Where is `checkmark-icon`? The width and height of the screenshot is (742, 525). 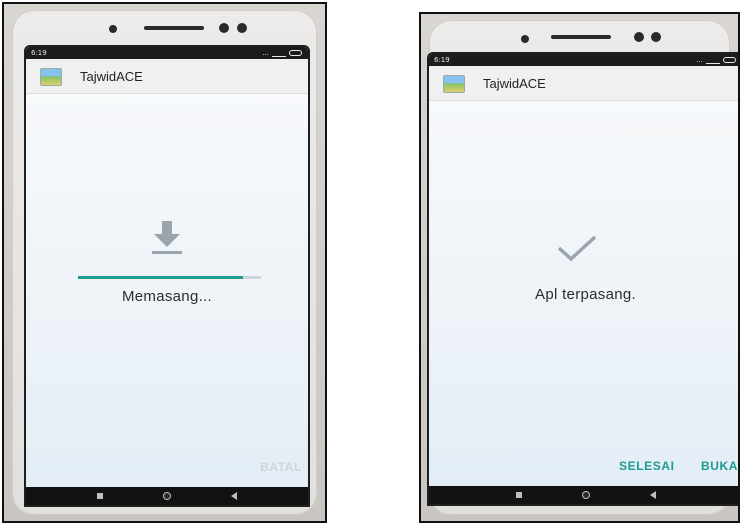
checkmark-icon is located at coordinates (577, 248).